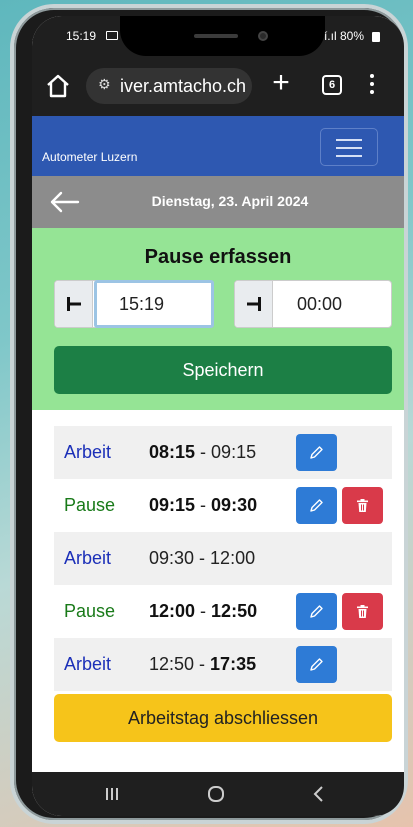 The image size is (413, 827). I want to click on signal-battery-text: í.ıl 80%, so click(343, 36).